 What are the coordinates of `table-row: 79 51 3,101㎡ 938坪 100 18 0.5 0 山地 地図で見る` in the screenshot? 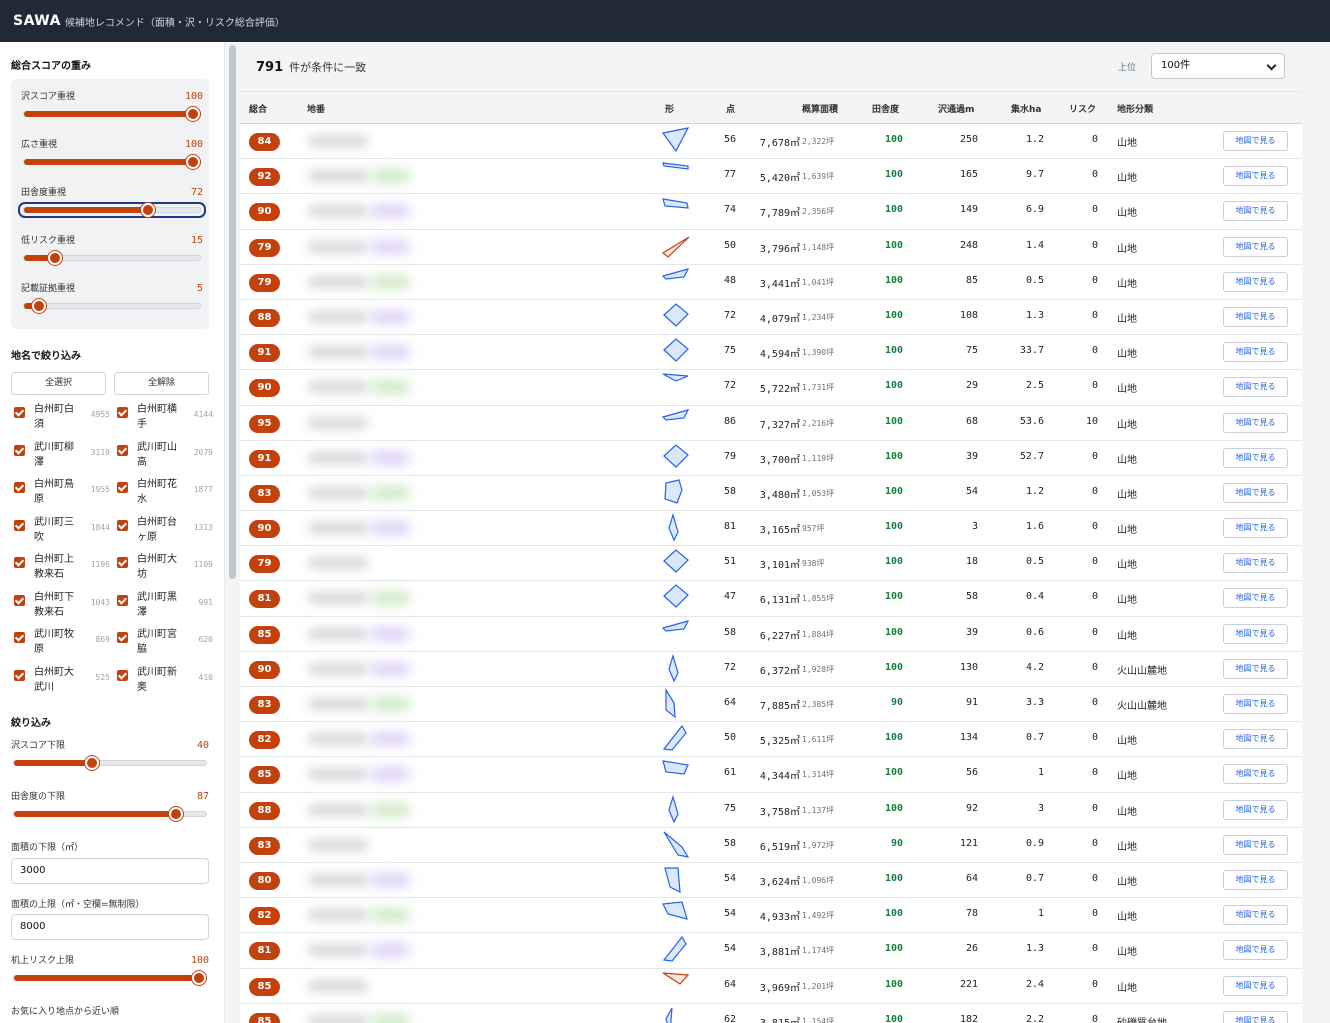 It's located at (771, 564).